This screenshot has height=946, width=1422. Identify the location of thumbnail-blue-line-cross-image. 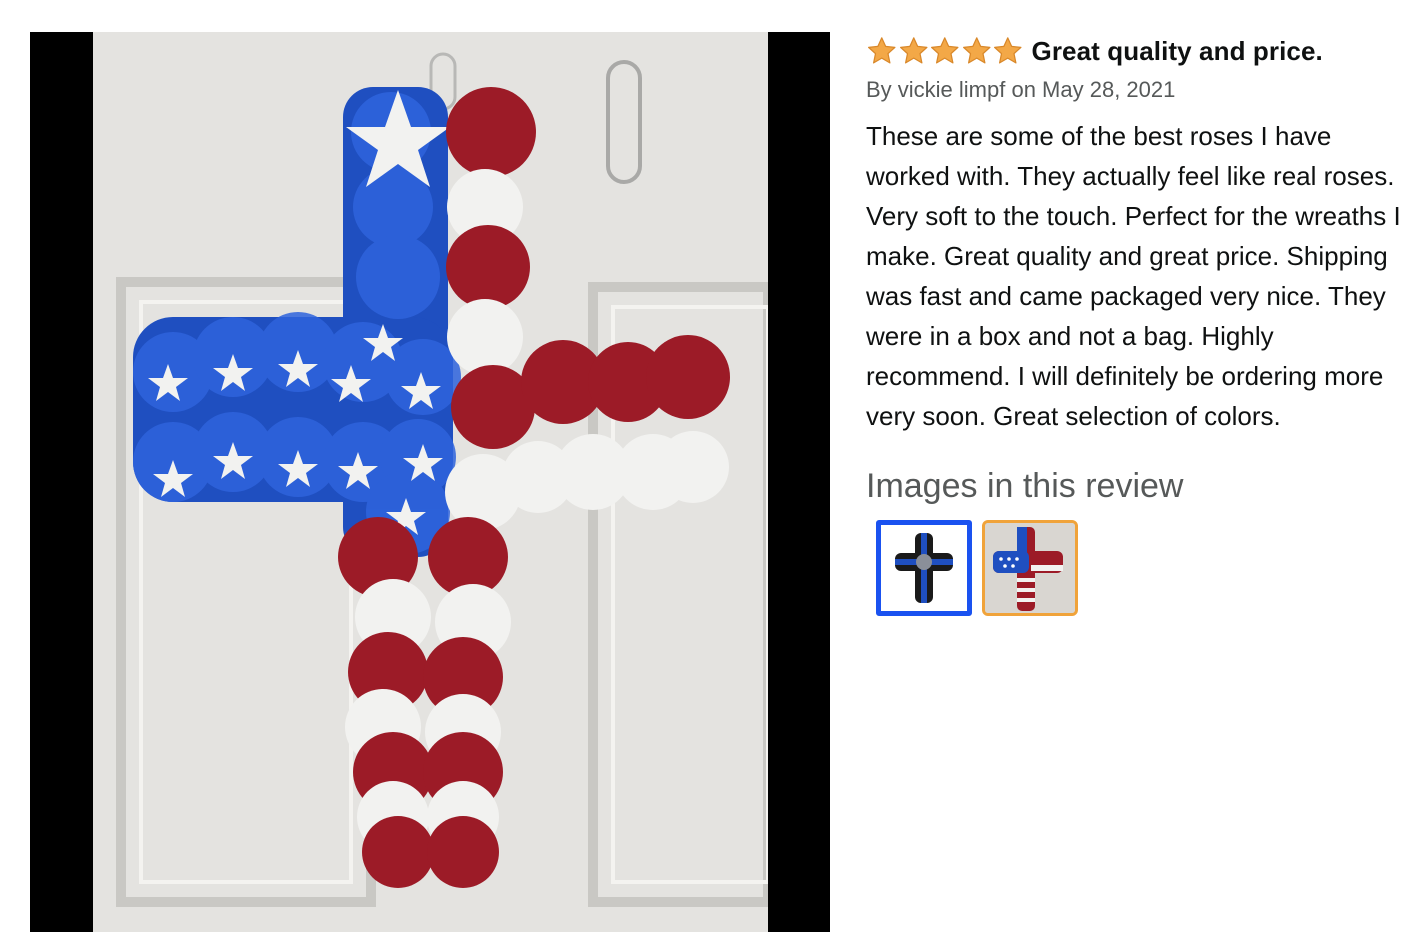
(924, 568).